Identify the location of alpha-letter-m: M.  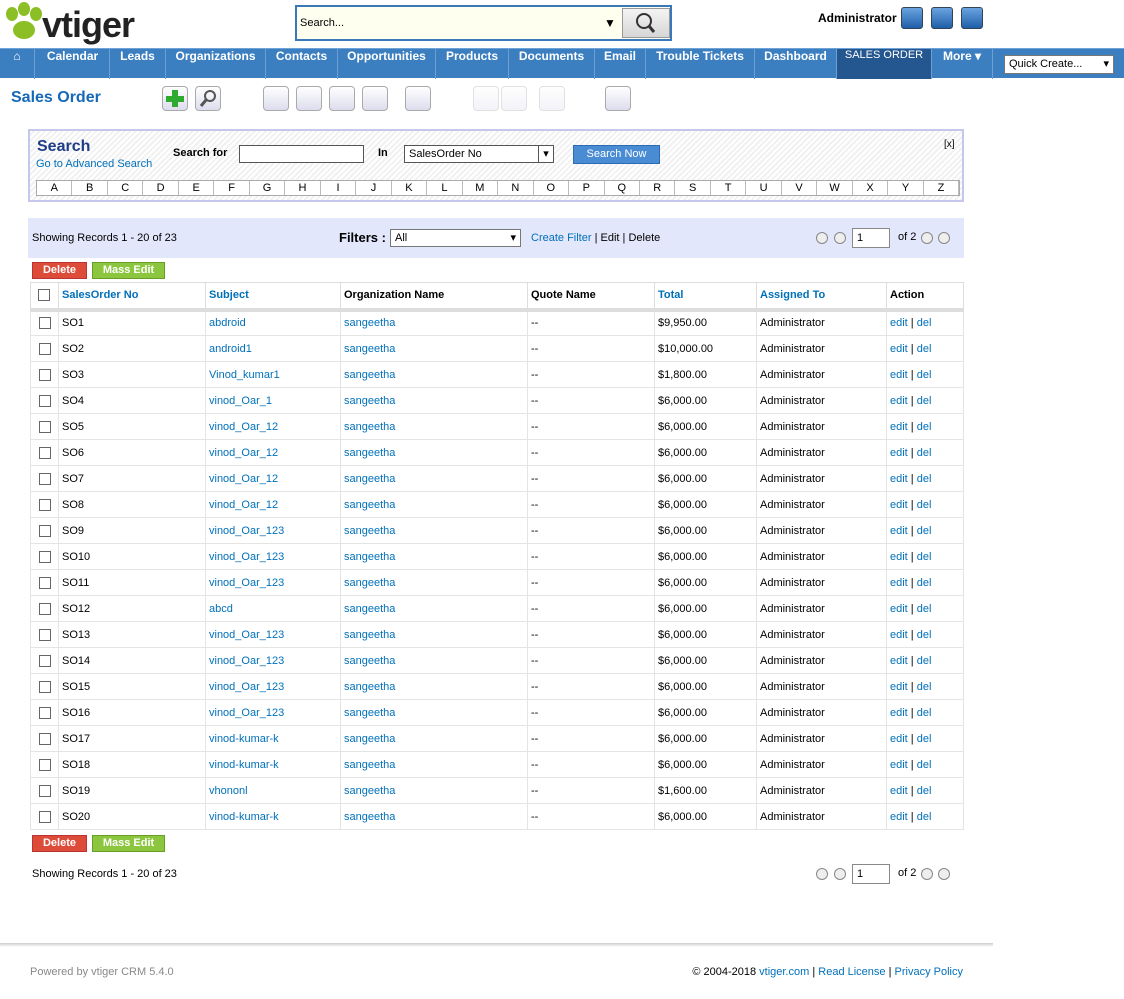
(481, 188).